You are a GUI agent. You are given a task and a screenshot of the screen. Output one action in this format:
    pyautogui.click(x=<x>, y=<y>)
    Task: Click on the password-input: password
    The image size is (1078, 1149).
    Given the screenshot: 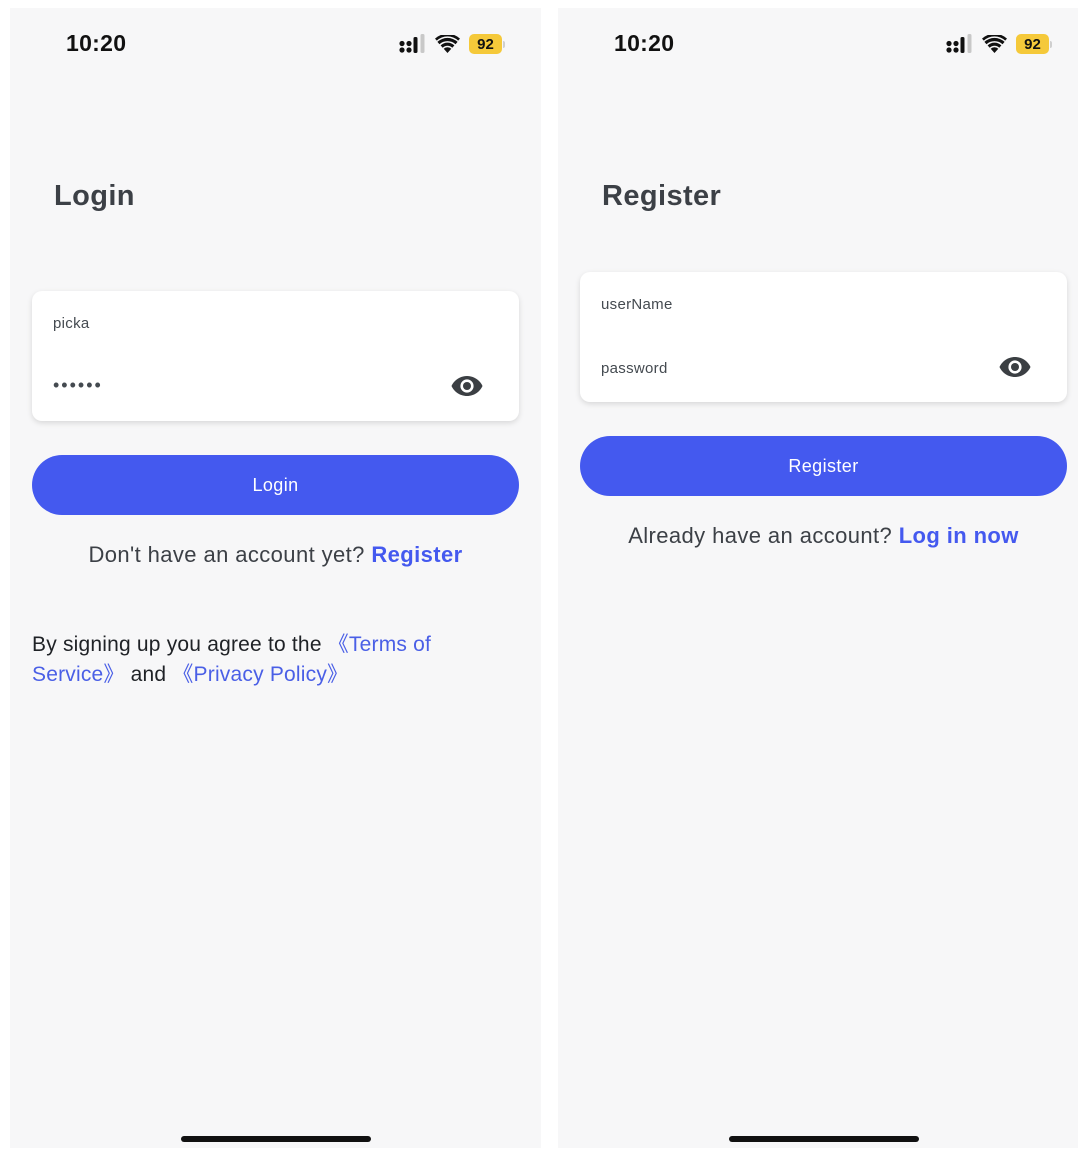 What is the action you would take?
    pyautogui.click(x=634, y=368)
    